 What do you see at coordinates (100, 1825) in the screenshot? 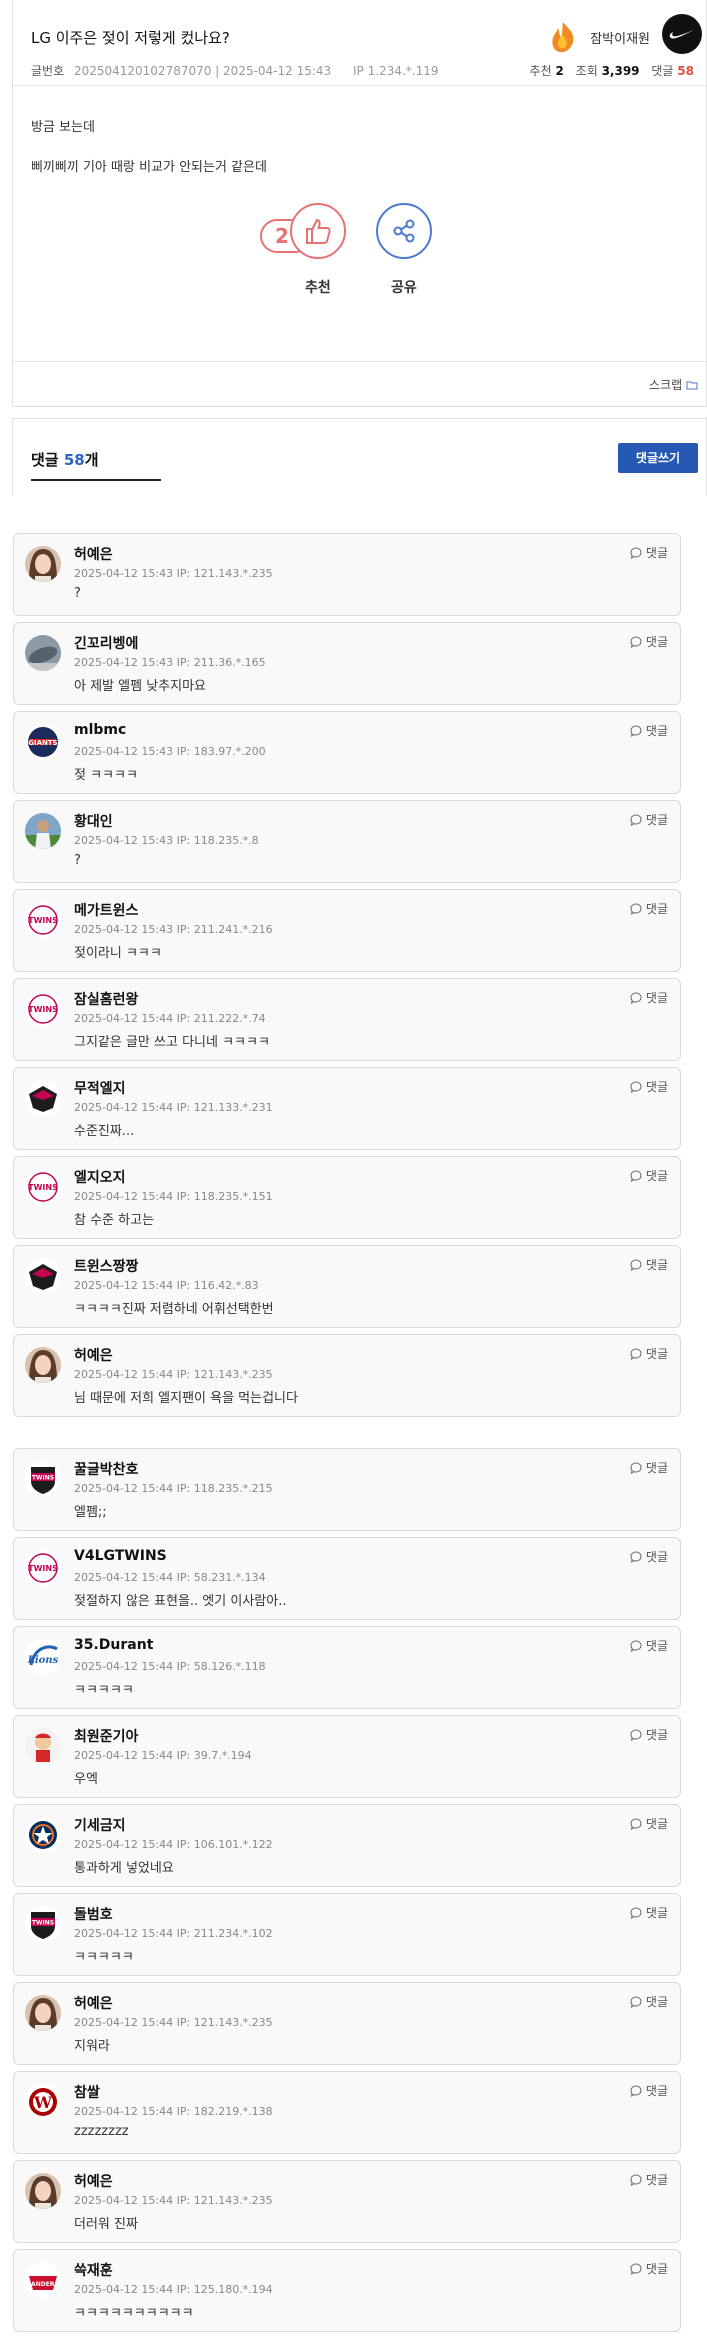
I see `comment-nickname: 기세금지` at bounding box center [100, 1825].